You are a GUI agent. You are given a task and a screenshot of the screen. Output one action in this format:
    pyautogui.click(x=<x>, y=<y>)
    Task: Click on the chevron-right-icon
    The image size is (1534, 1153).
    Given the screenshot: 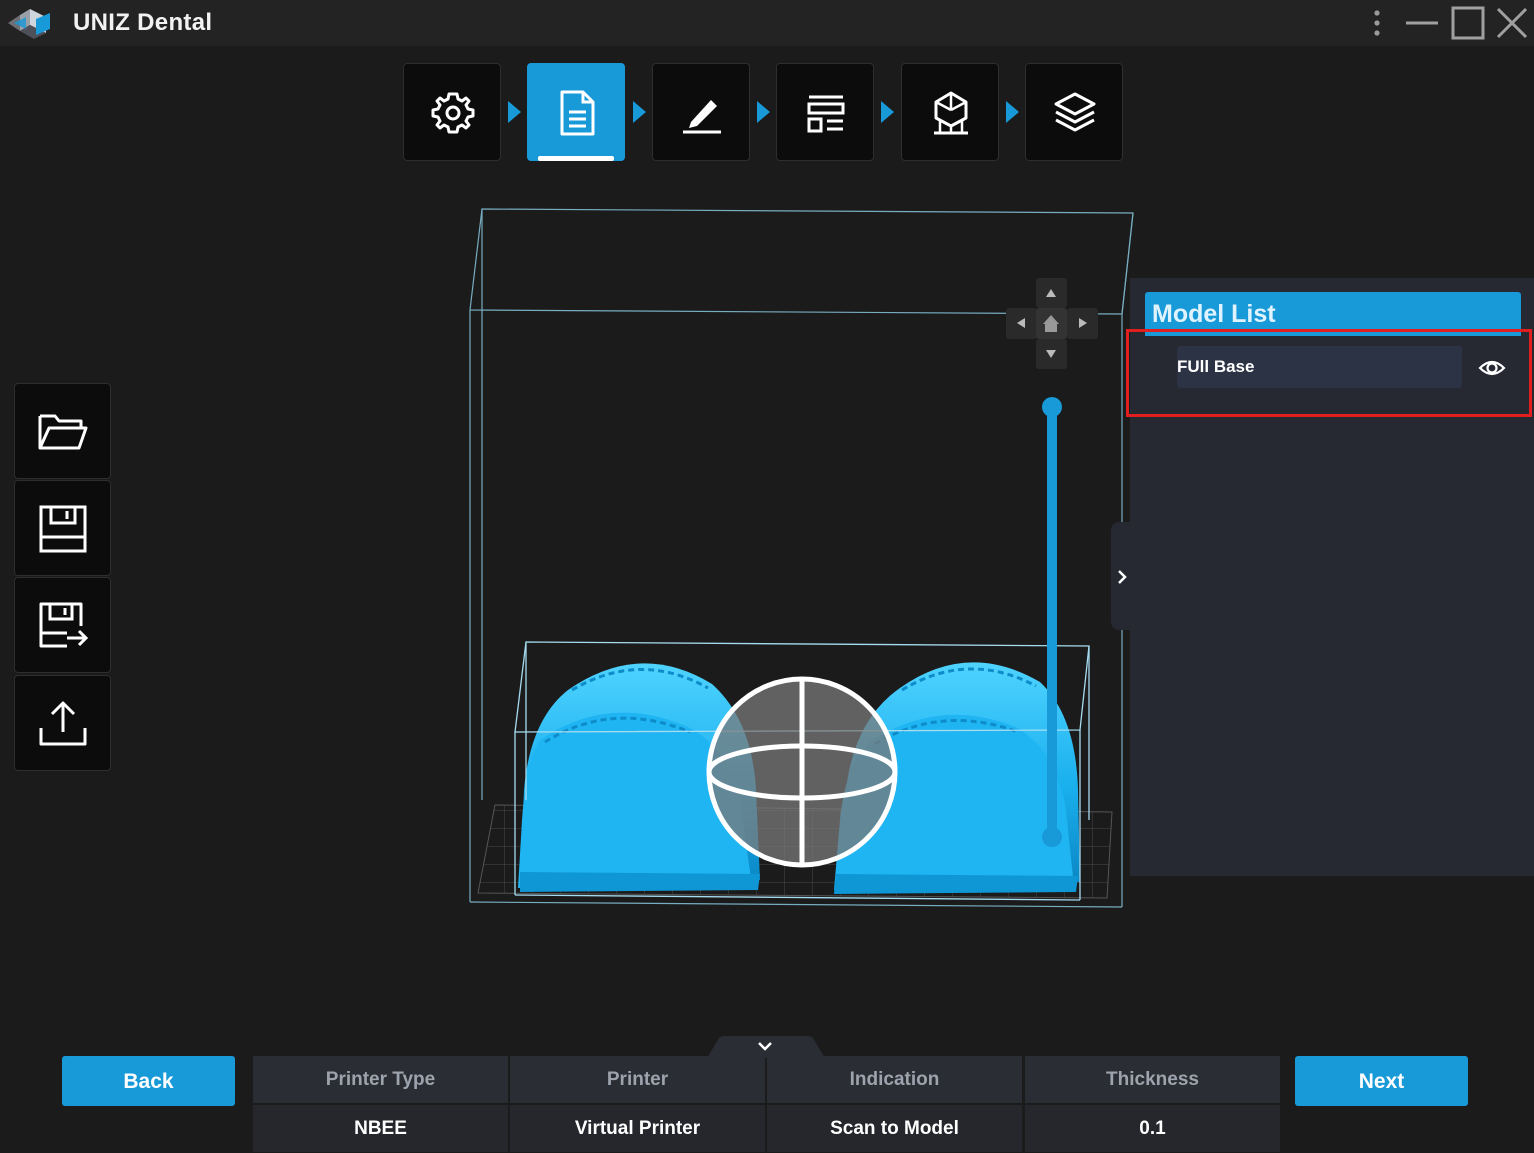 What is the action you would take?
    pyautogui.click(x=1122, y=577)
    